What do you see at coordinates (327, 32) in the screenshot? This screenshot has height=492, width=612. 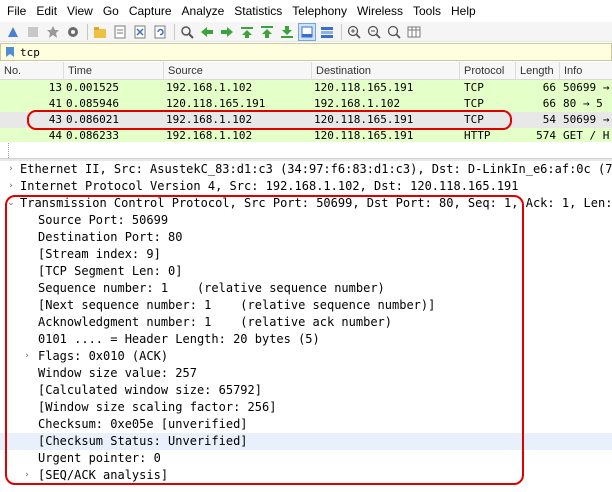 I see `colorize-icon` at bounding box center [327, 32].